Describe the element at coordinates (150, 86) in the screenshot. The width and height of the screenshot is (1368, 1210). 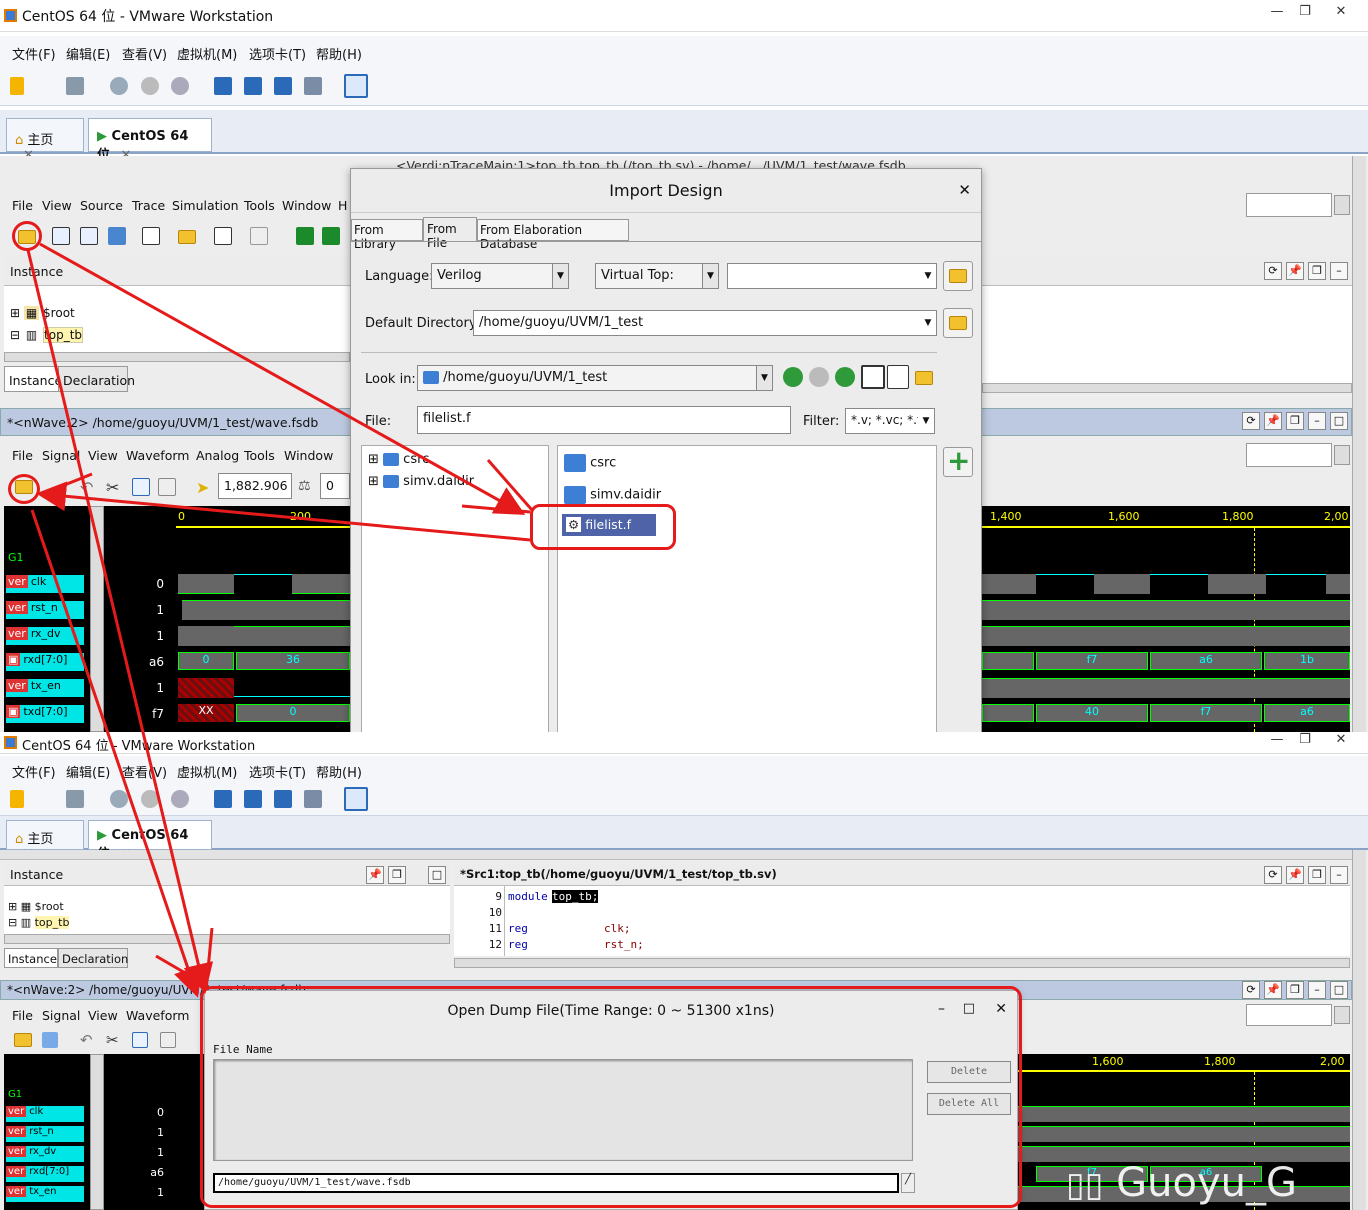
I see `revert-icon` at that location.